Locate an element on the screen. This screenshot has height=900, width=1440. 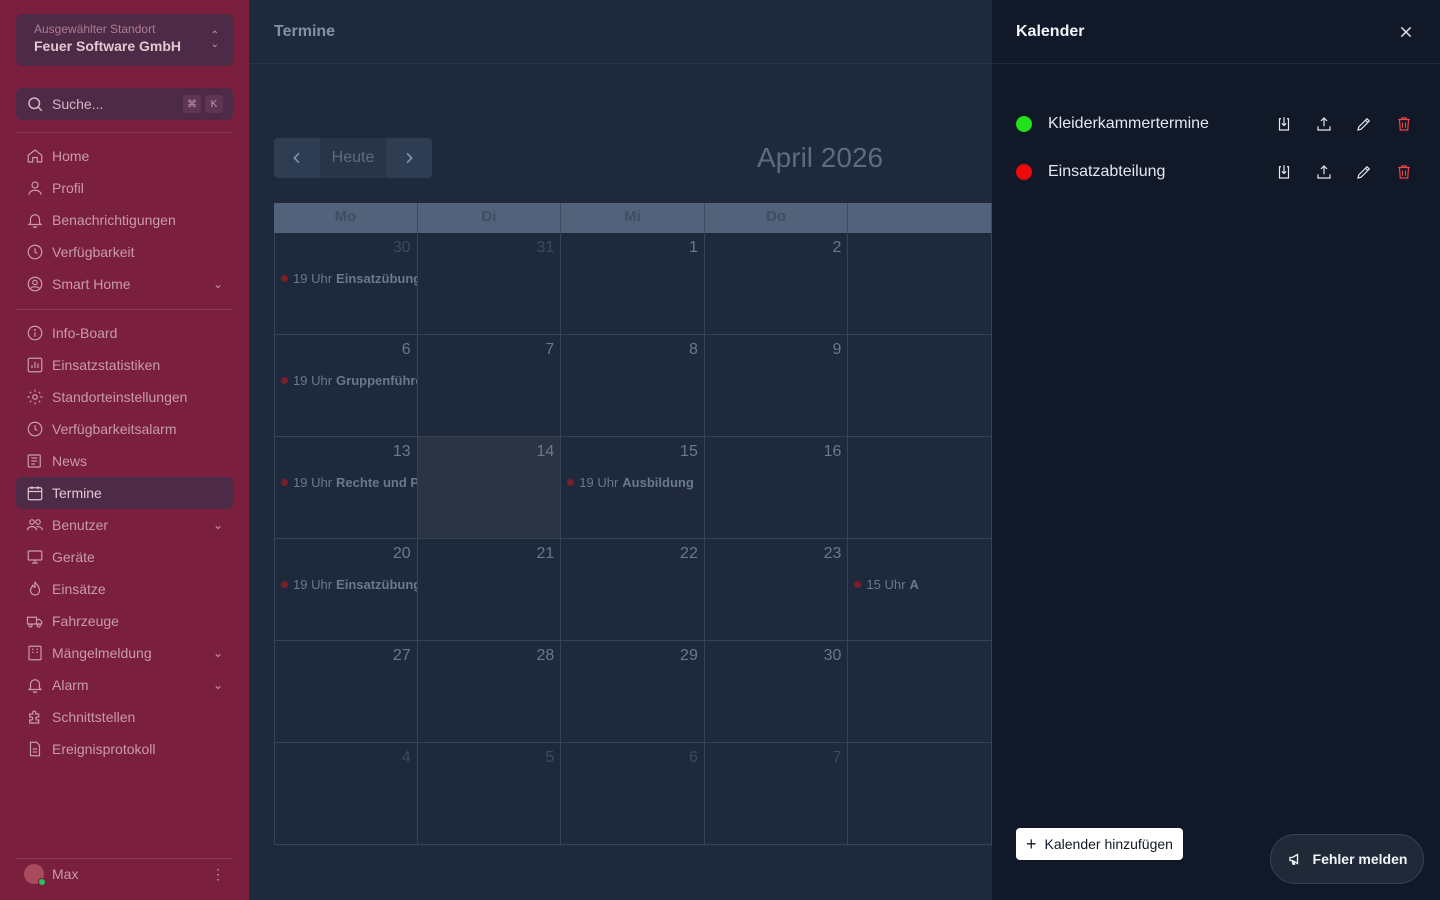
sidebar-item-label: Standorteinstellungen is located at coordinates (120, 397).